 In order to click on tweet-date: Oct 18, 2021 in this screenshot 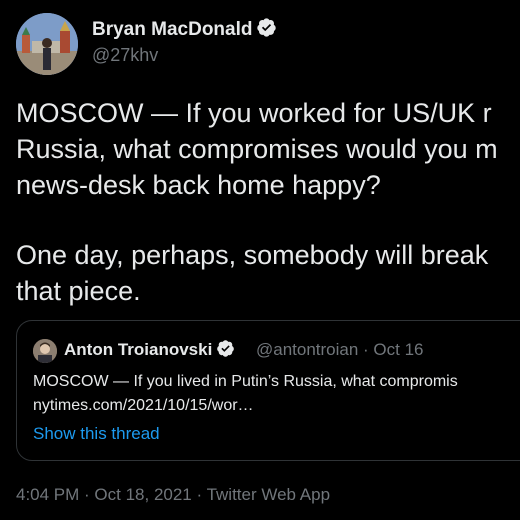, I will do `click(142, 494)`.